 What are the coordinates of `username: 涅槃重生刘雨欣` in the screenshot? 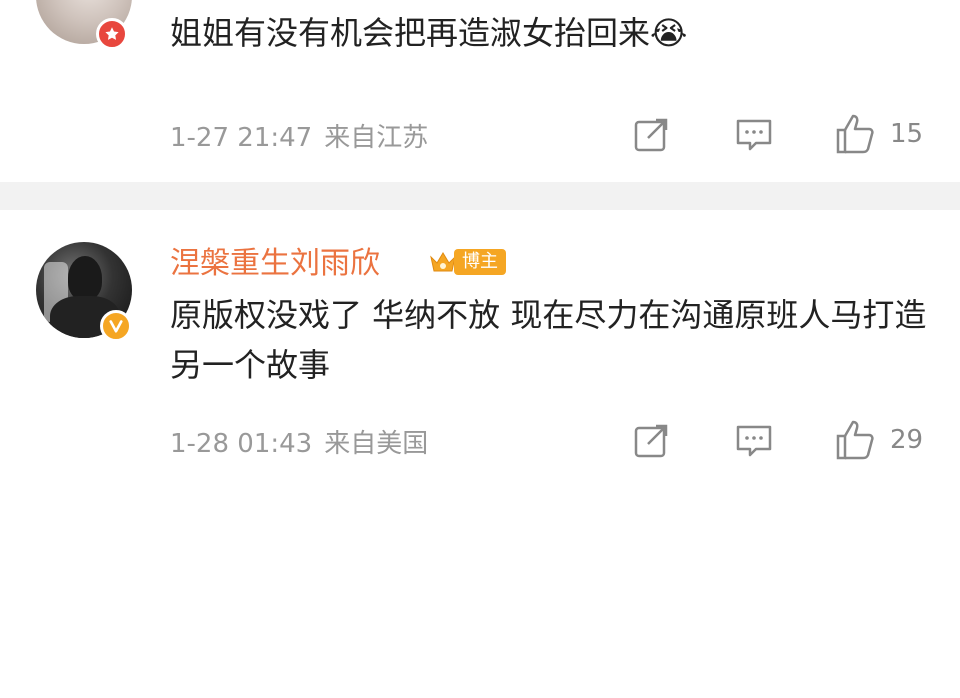 It's located at (275, 264).